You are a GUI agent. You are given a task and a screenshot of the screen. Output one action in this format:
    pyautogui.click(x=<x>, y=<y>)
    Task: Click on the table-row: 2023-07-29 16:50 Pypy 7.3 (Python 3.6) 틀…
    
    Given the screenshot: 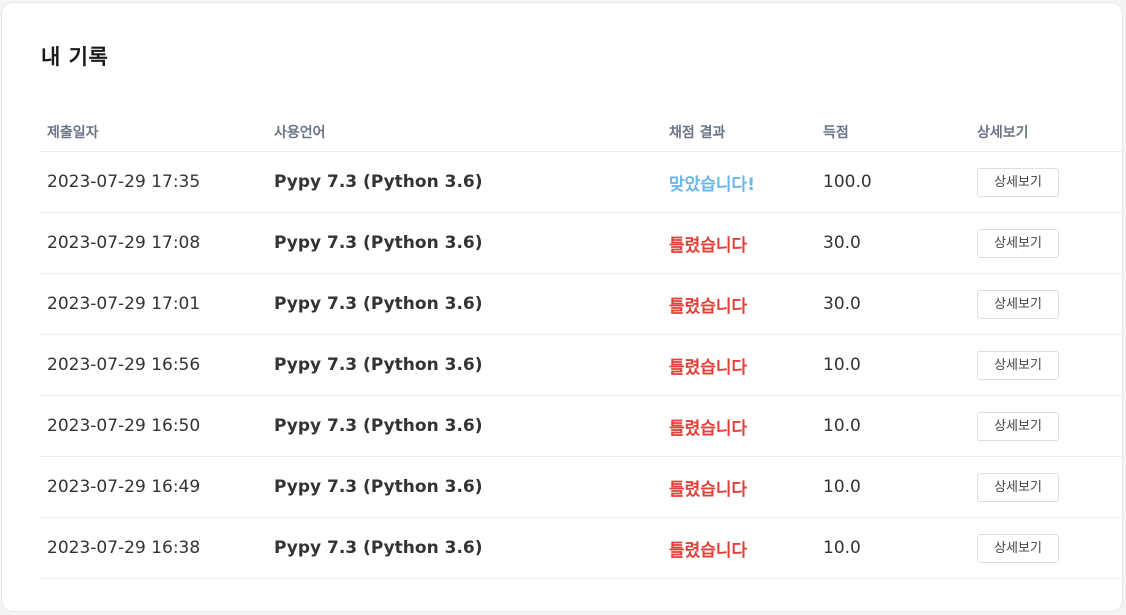 What is the action you would take?
    pyautogui.click(x=582, y=426)
    